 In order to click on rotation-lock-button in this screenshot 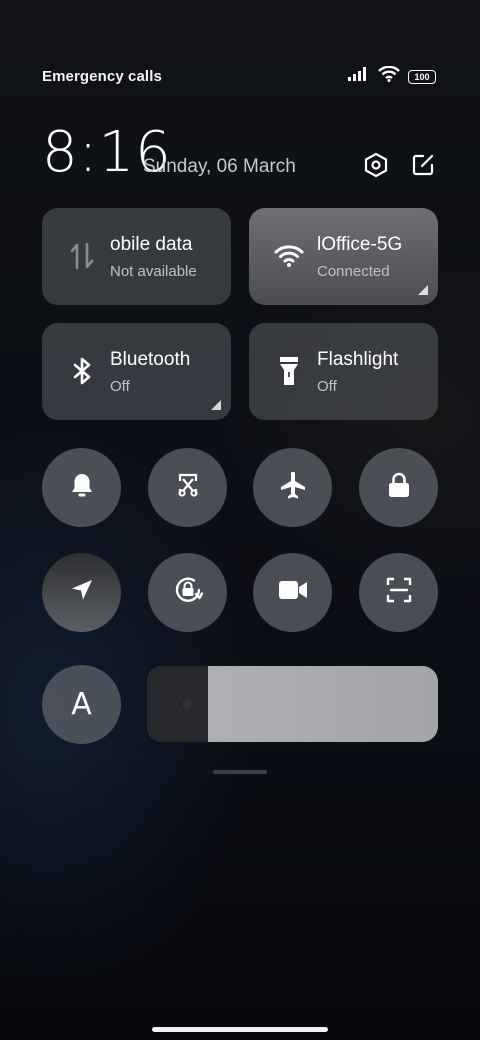, I will do `click(187, 592)`.